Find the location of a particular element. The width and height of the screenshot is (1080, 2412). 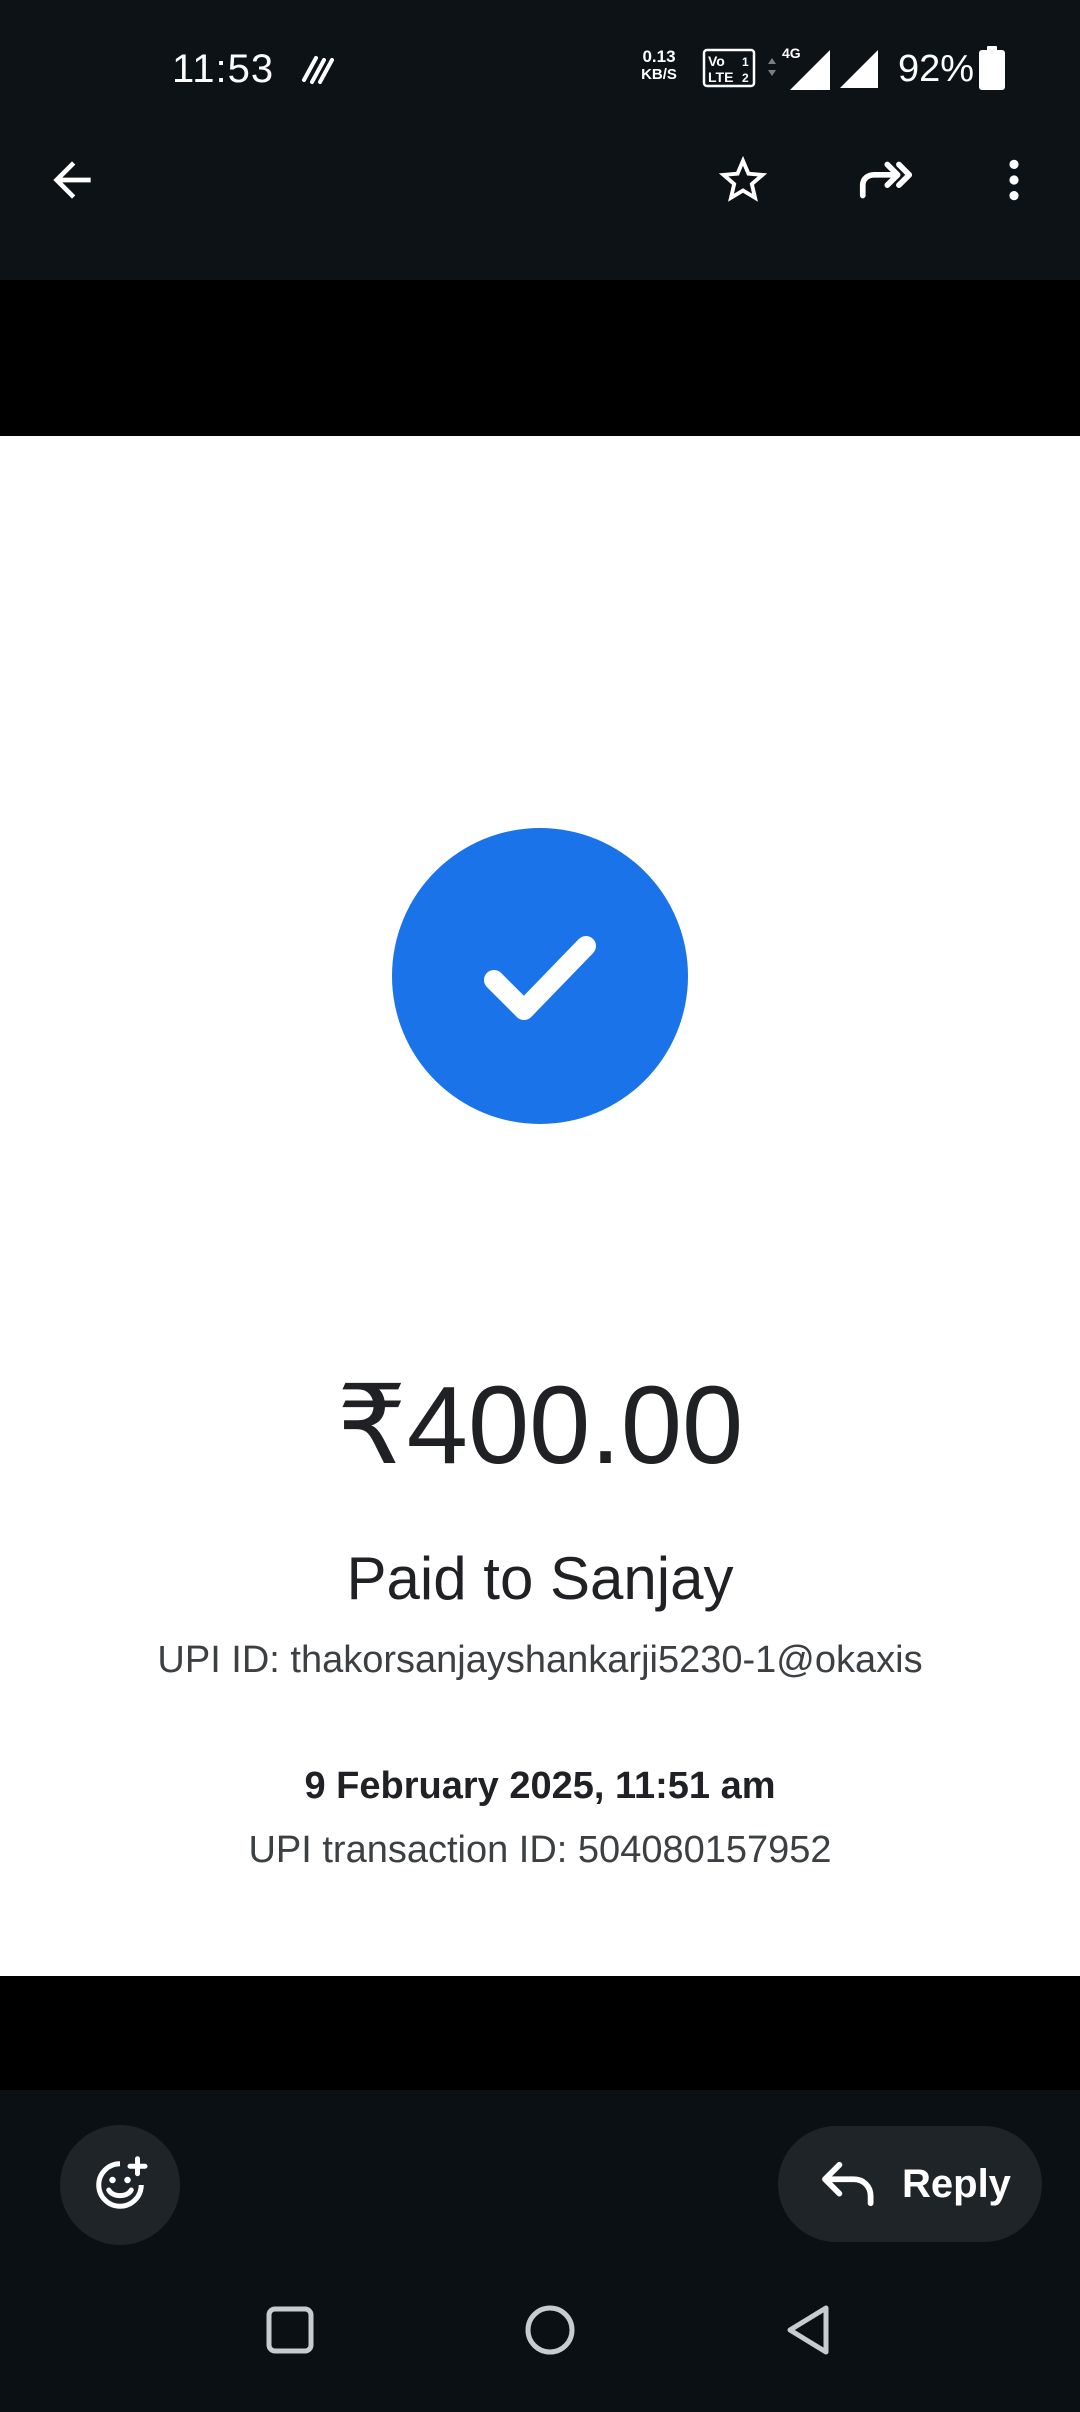

reply-arrow-icon is located at coordinates (848, 2184).